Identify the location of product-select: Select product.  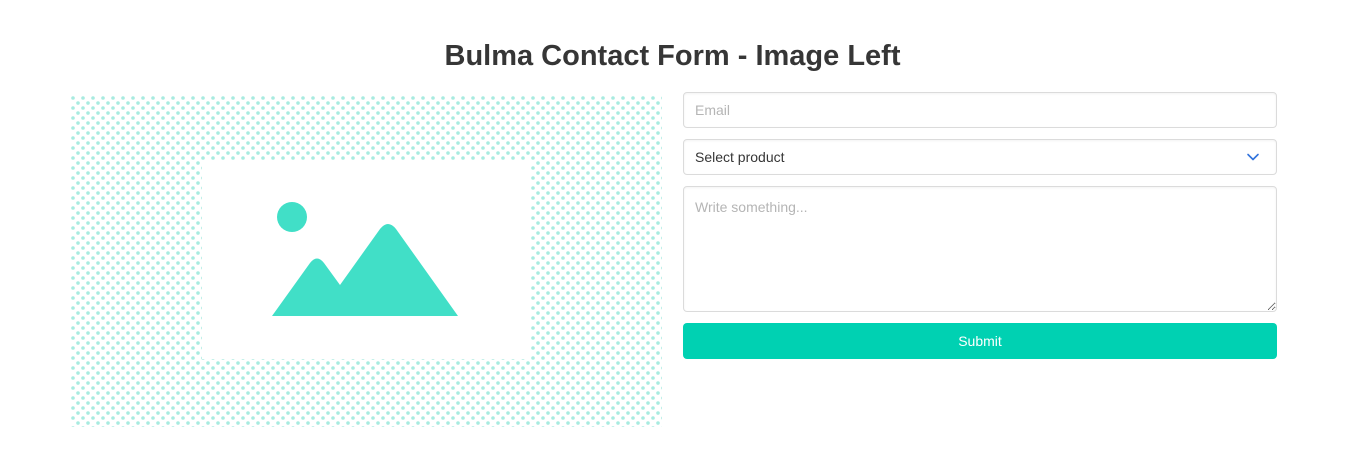
(980, 157).